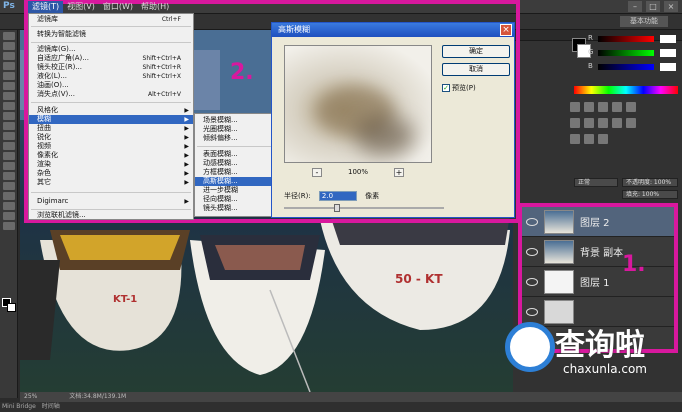  Describe the element at coordinates (9, 76) in the screenshot. I see `crop-tool-icon` at that location.